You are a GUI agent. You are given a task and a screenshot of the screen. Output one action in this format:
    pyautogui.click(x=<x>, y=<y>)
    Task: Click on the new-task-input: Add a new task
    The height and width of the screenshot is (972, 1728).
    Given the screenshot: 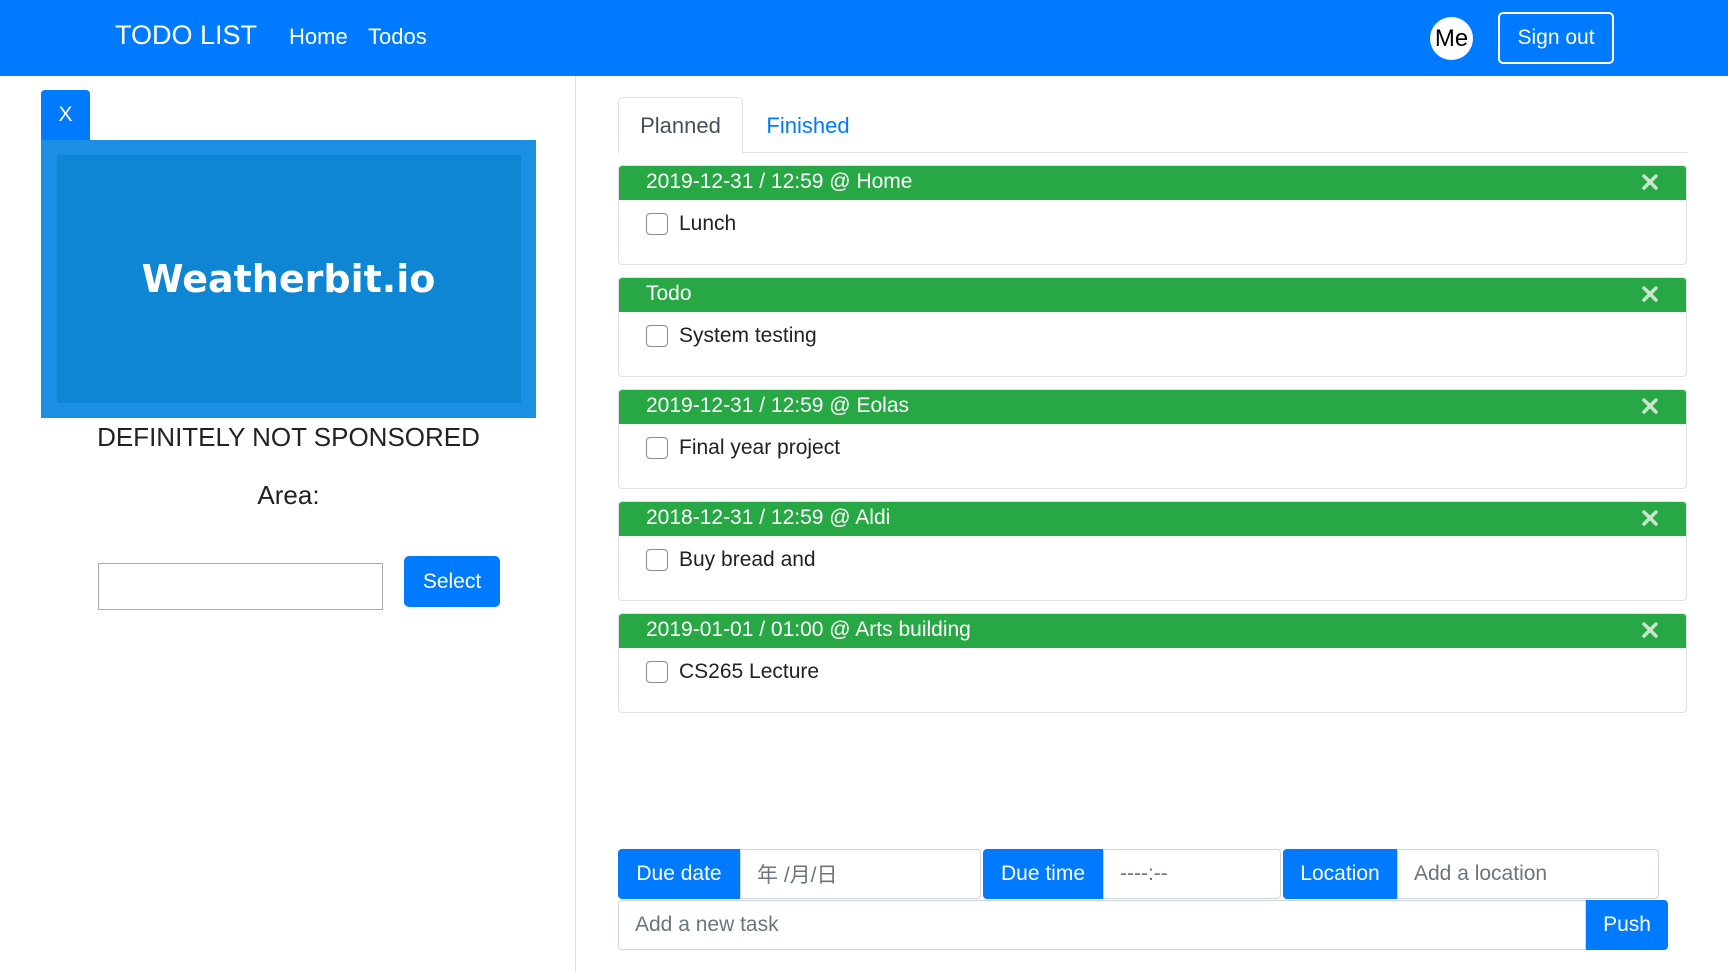 What is the action you would take?
    pyautogui.click(x=1102, y=925)
    